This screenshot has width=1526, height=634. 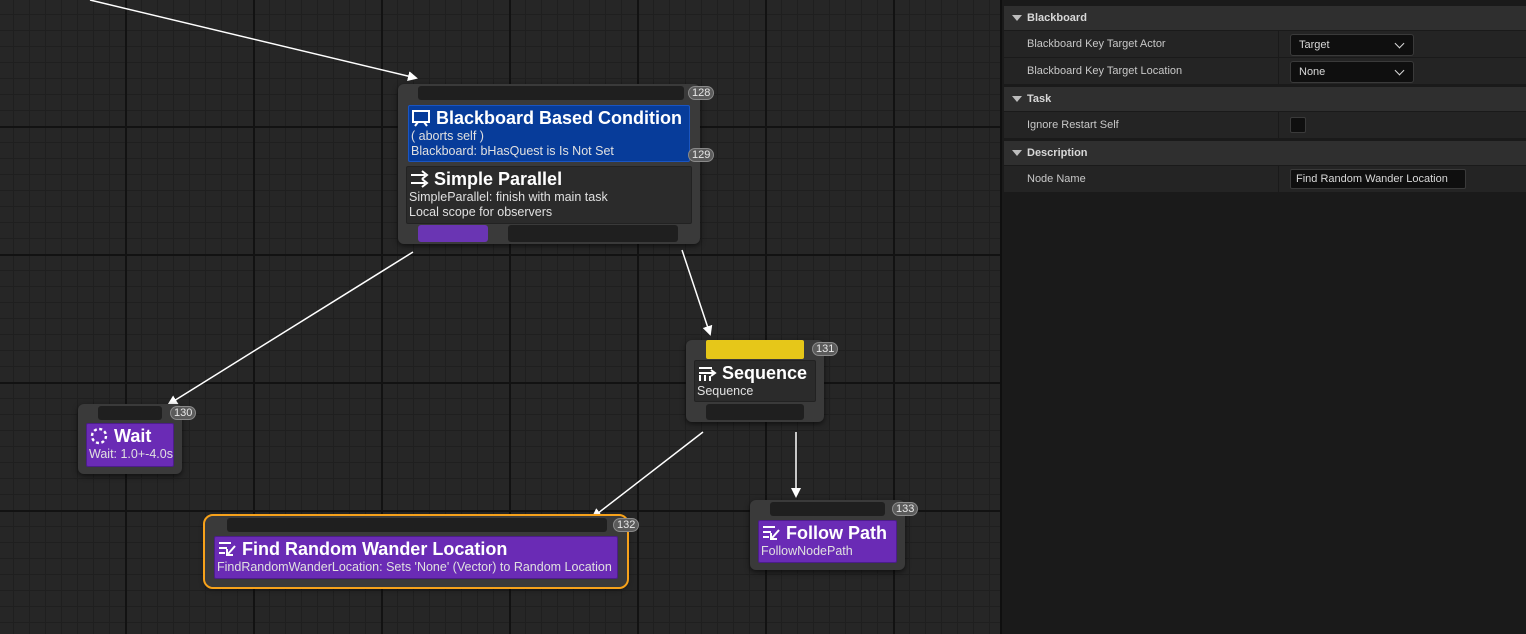 What do you see at coordinates (551, 93) in the screenshot?
I see `input-pin` at bounding box center [551, 93].